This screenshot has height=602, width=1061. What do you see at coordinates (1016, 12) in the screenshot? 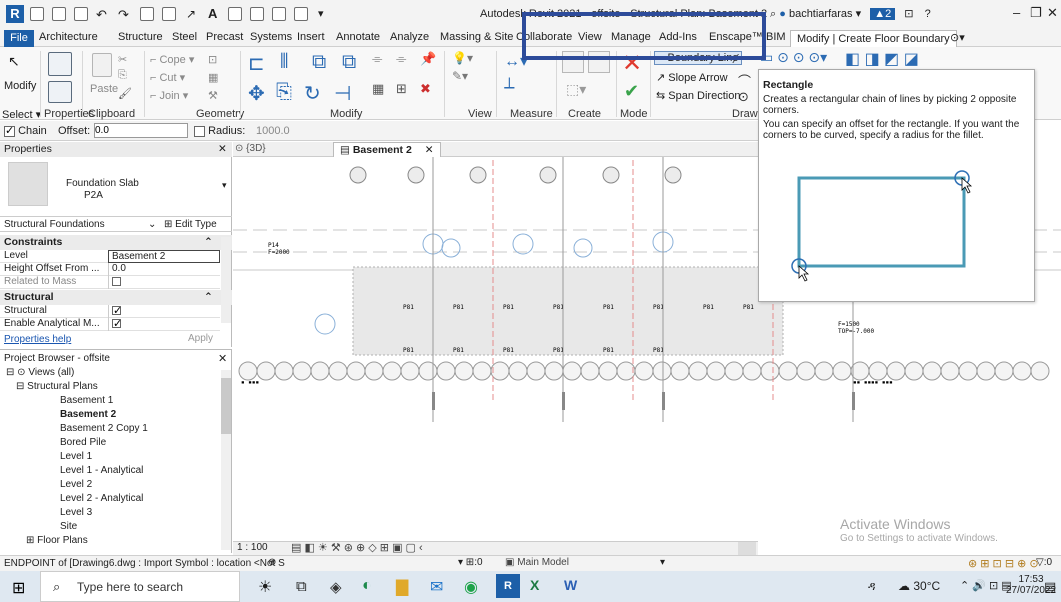
I see `minimize-button: –` at bounding box center [1016, 12].